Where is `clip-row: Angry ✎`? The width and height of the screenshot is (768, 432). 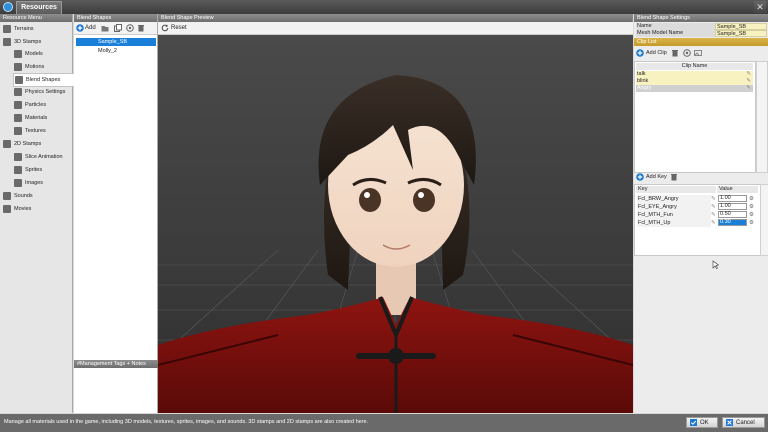
clip-row: Angry ✎ is located at coordinates (694, 88).